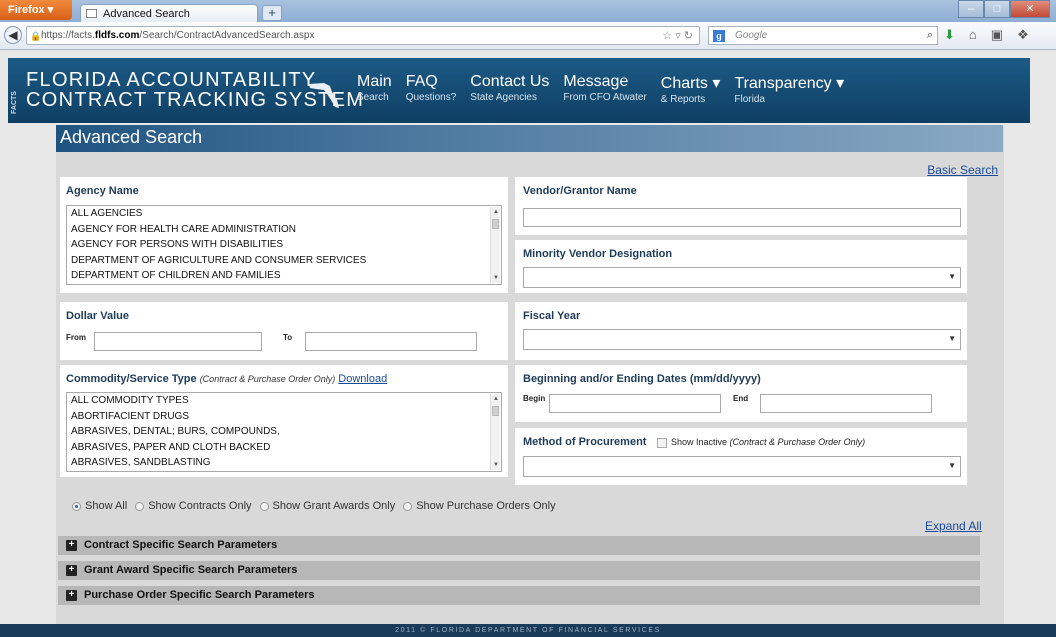 The width and height of the screenshot is (1056, 637). Describe the element at coordinates (284, 331) in the screenshot. I see `dollar-panel: Dollar Value From To` at that location.